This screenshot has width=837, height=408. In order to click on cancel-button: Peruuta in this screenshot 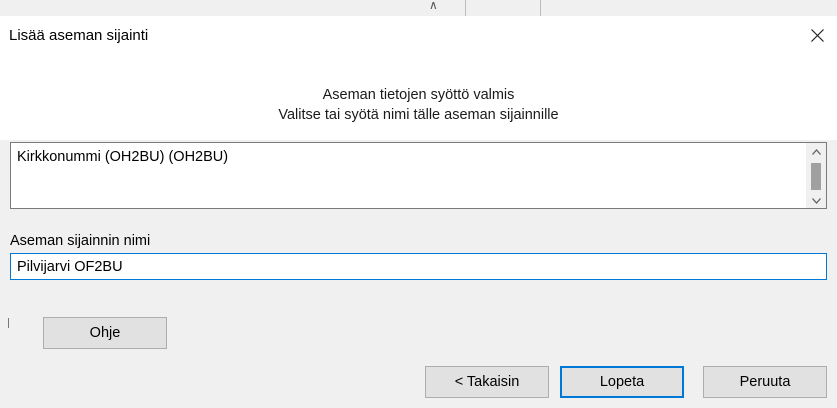, I will do `click(765, 382)`.